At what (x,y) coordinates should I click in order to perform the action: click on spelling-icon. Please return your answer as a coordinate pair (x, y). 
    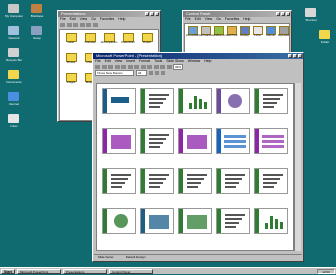
    Looking at the image, I should click on (123, 67).